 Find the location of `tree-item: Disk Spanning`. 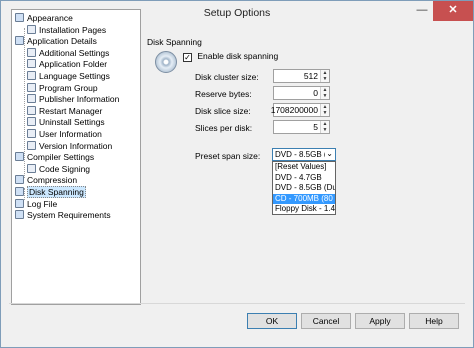

tree-item: Disk Spanning is located at coordinates (50, 192).